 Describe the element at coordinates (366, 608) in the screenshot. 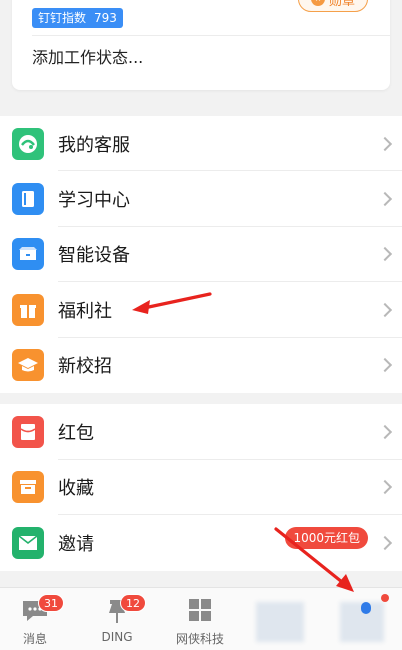

I see `me-avatar-icon` at that location.